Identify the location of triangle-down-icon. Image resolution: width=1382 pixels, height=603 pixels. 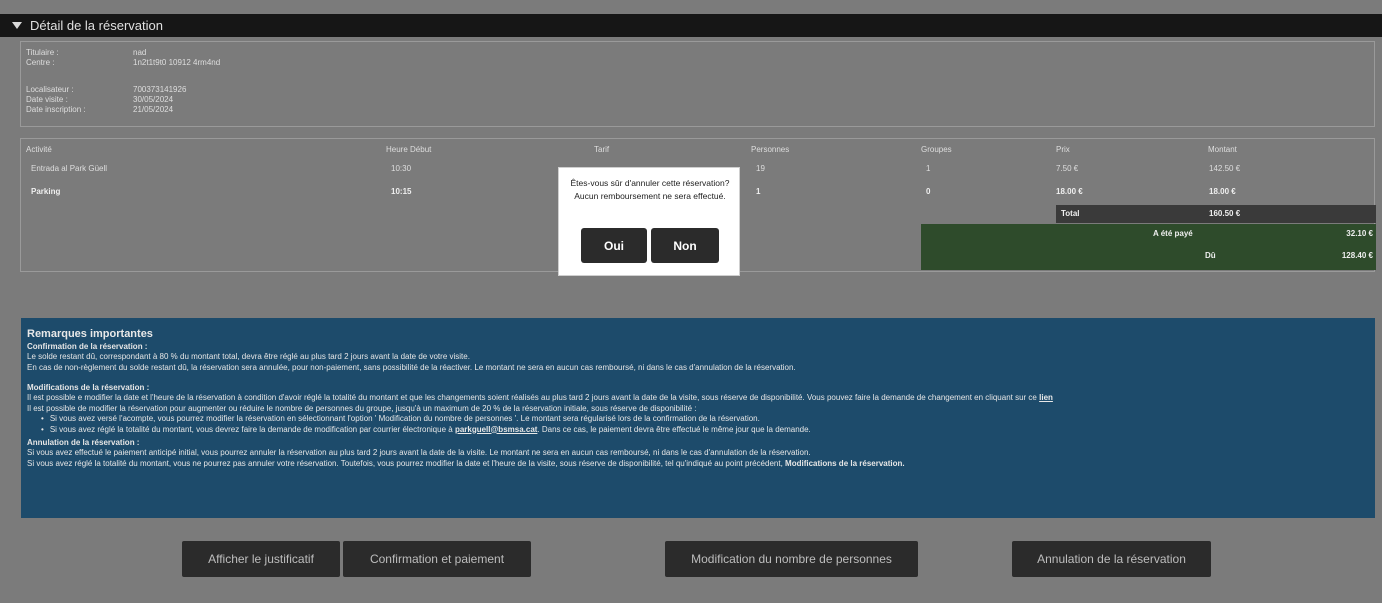
(17, 25).